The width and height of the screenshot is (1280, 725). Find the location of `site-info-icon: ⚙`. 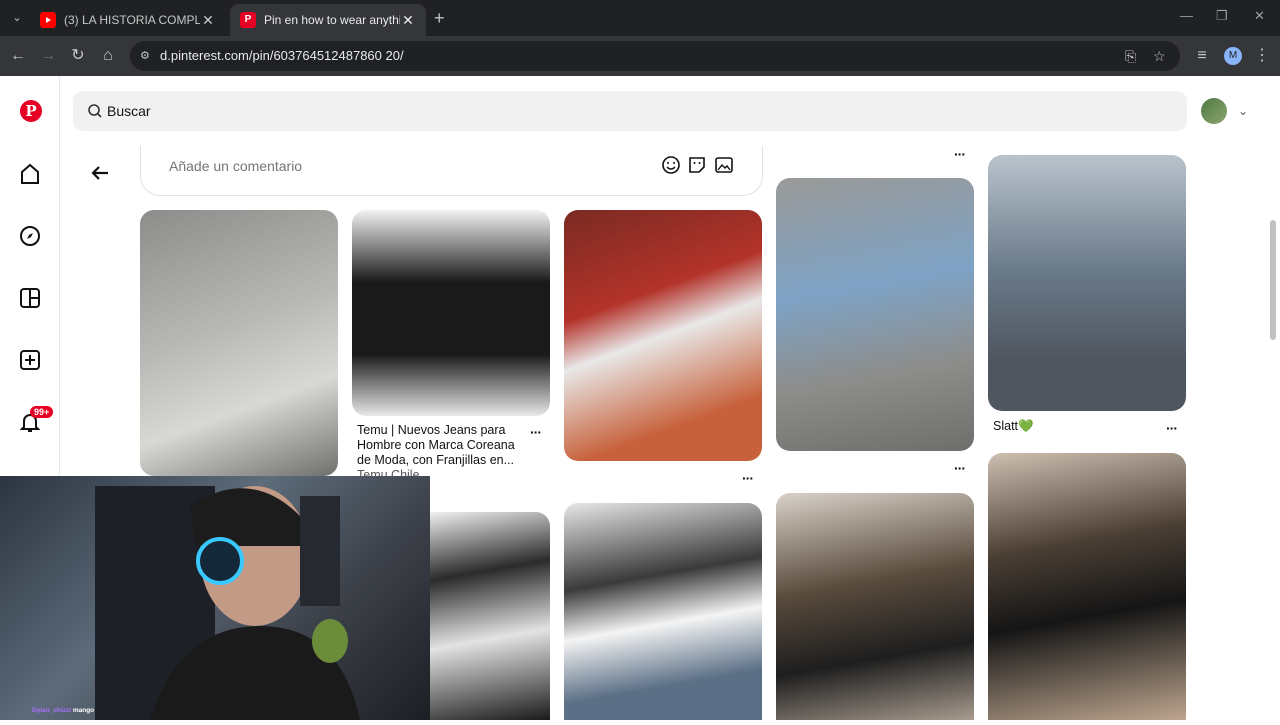

site-info-icon: ⚙ is located at coordinates (147, 56).